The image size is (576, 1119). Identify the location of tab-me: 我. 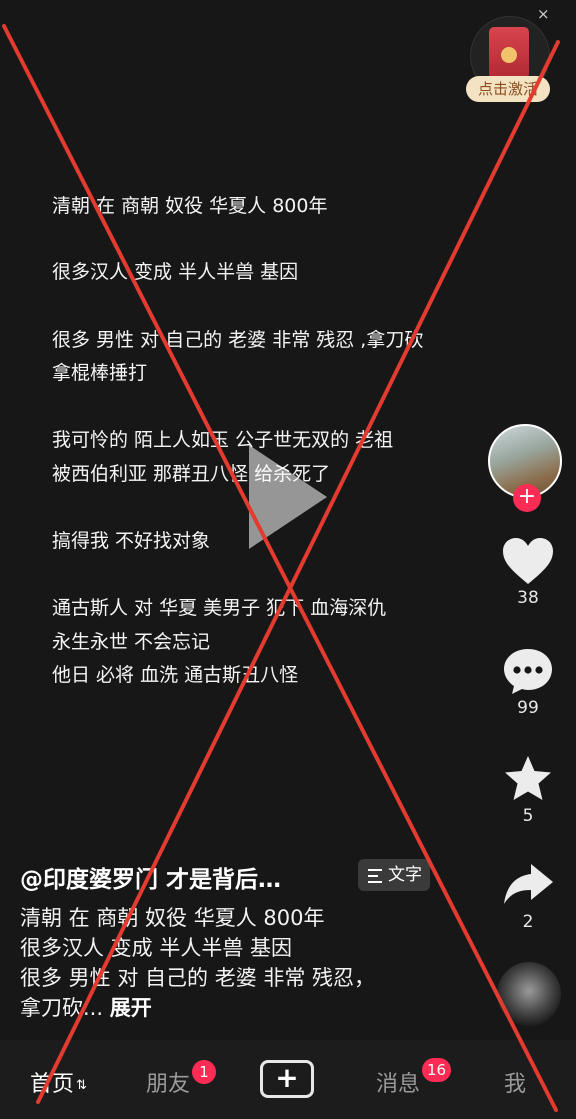
(515, 1082).